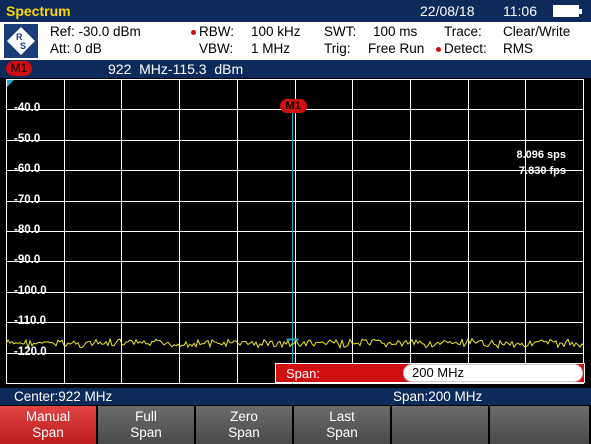 The height and width of the screenshot is (444, 591). Describe the element at coordinates (541, 155) in the screenshot. I see `sweep-rate-sps: 8.096 sps` at that location.